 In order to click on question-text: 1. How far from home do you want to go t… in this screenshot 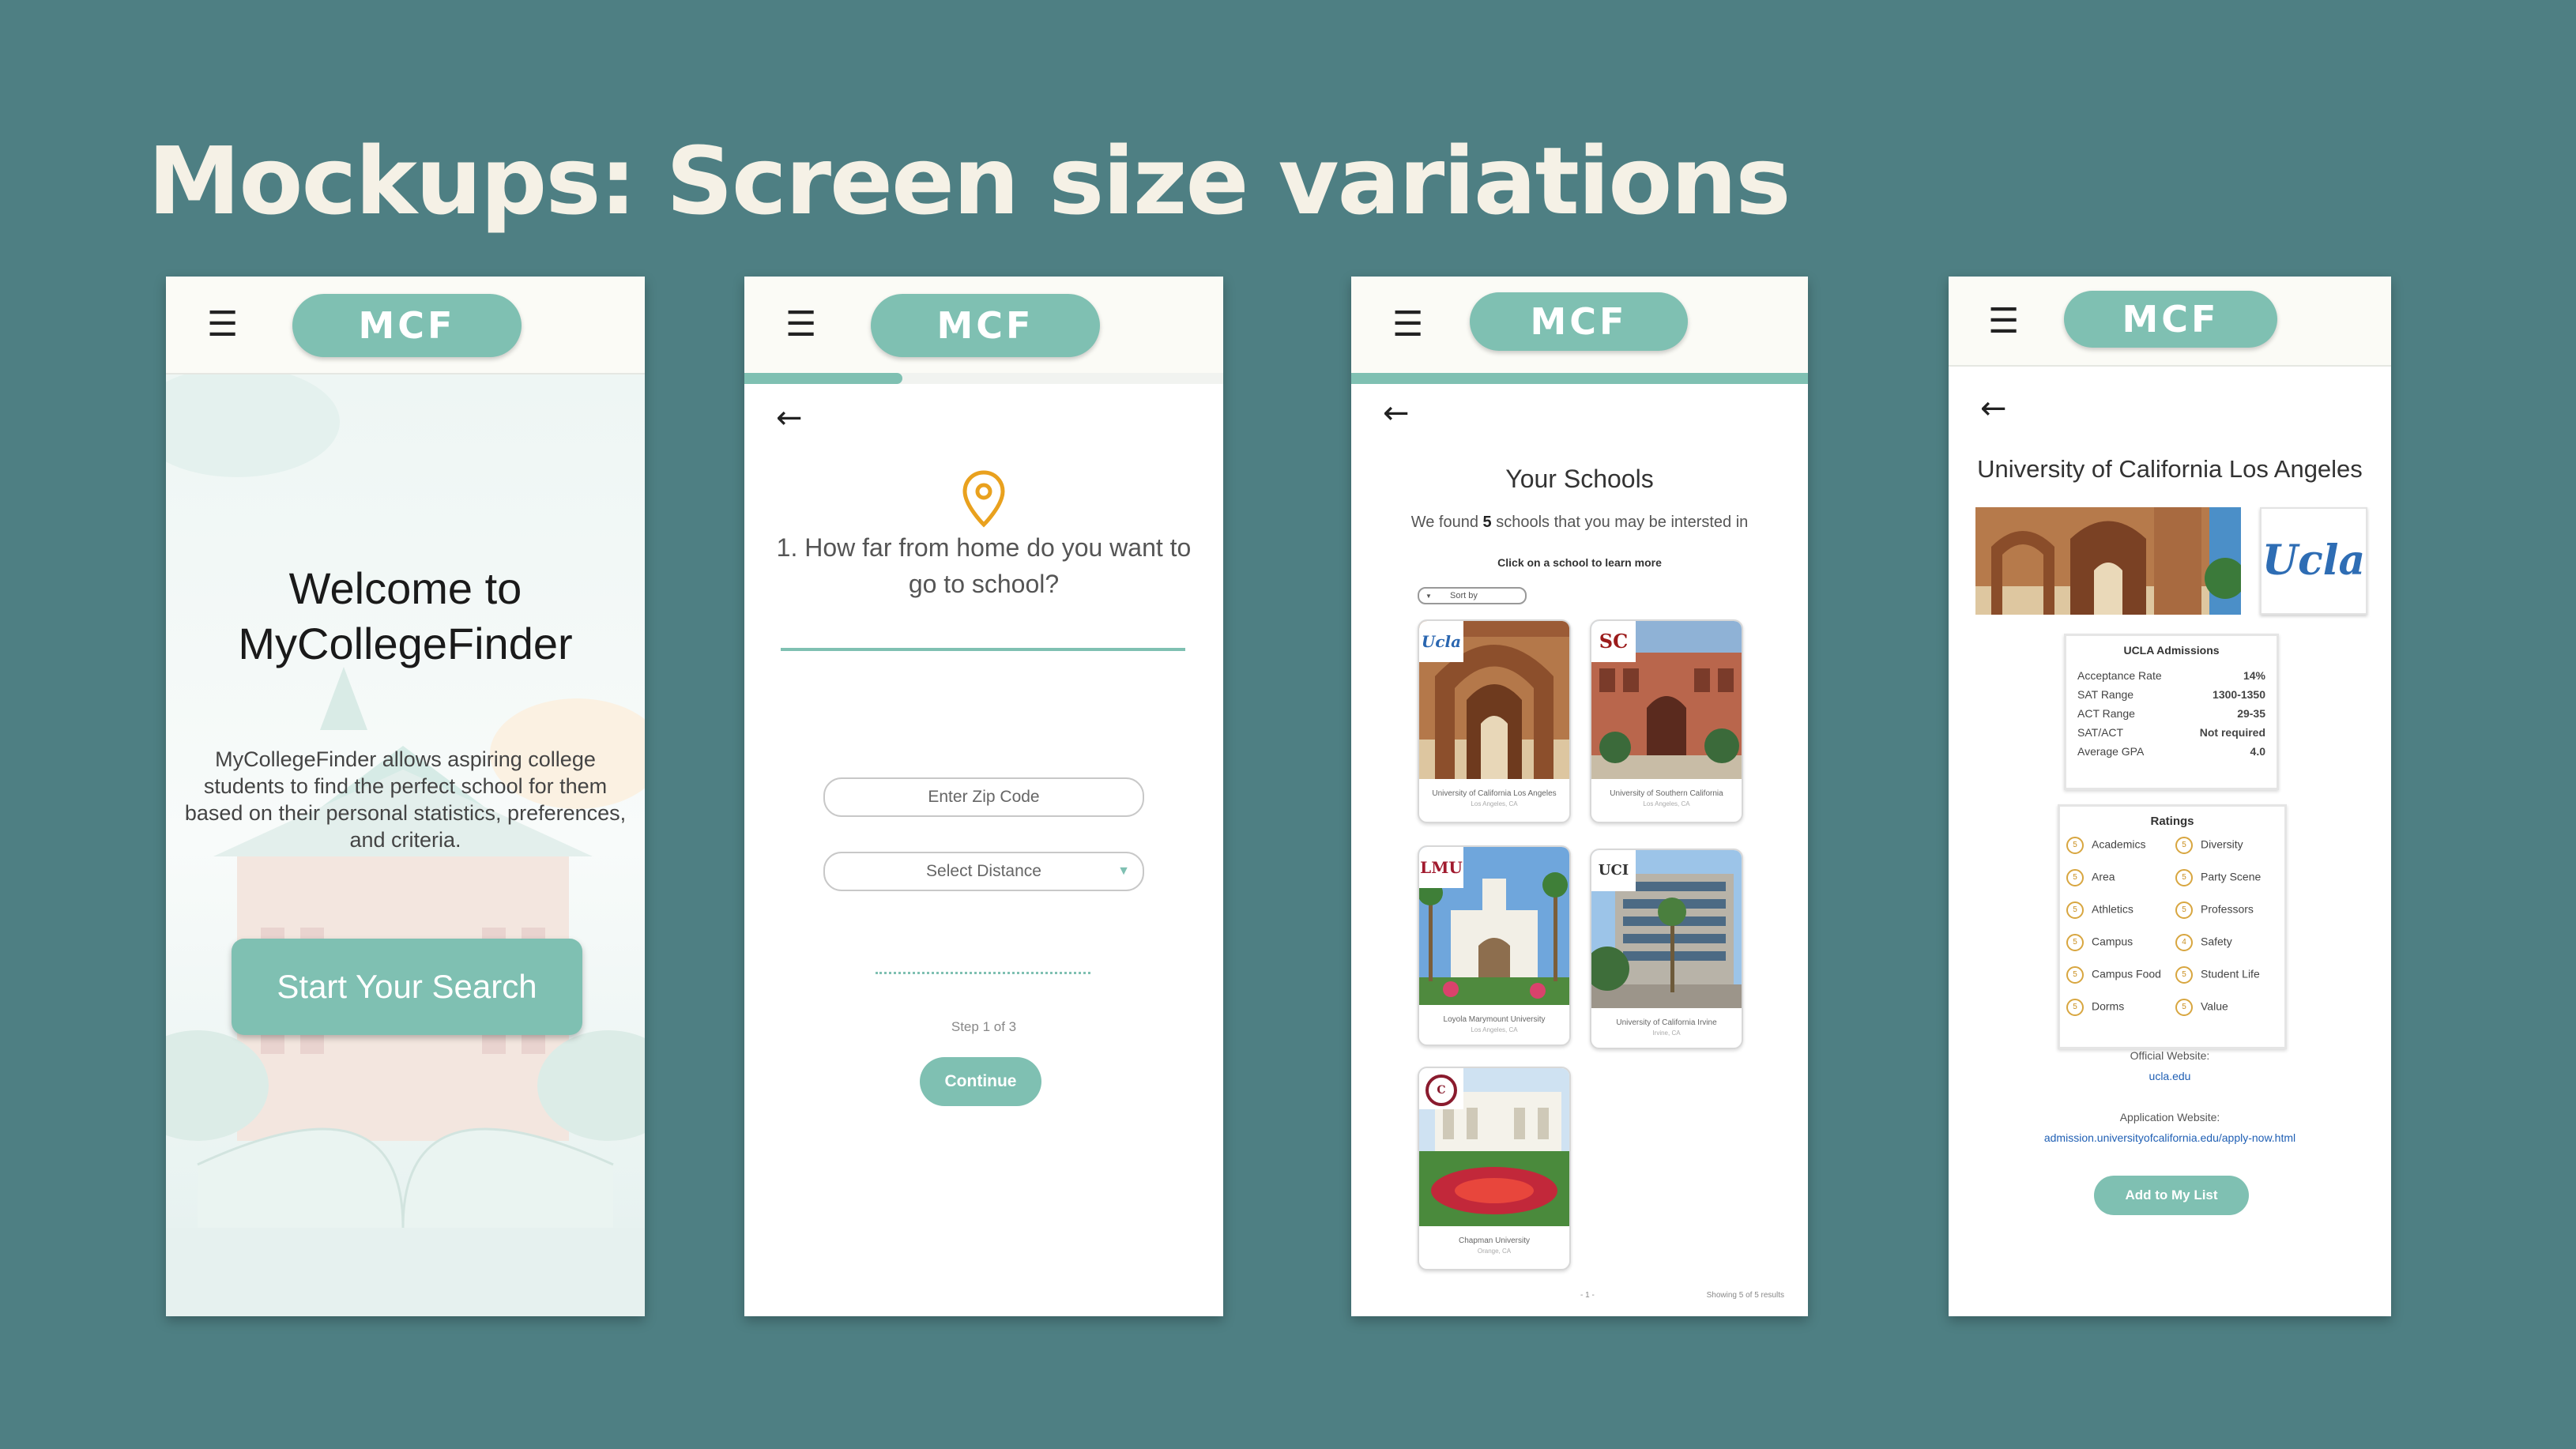, I will do `click(984, 566)`.